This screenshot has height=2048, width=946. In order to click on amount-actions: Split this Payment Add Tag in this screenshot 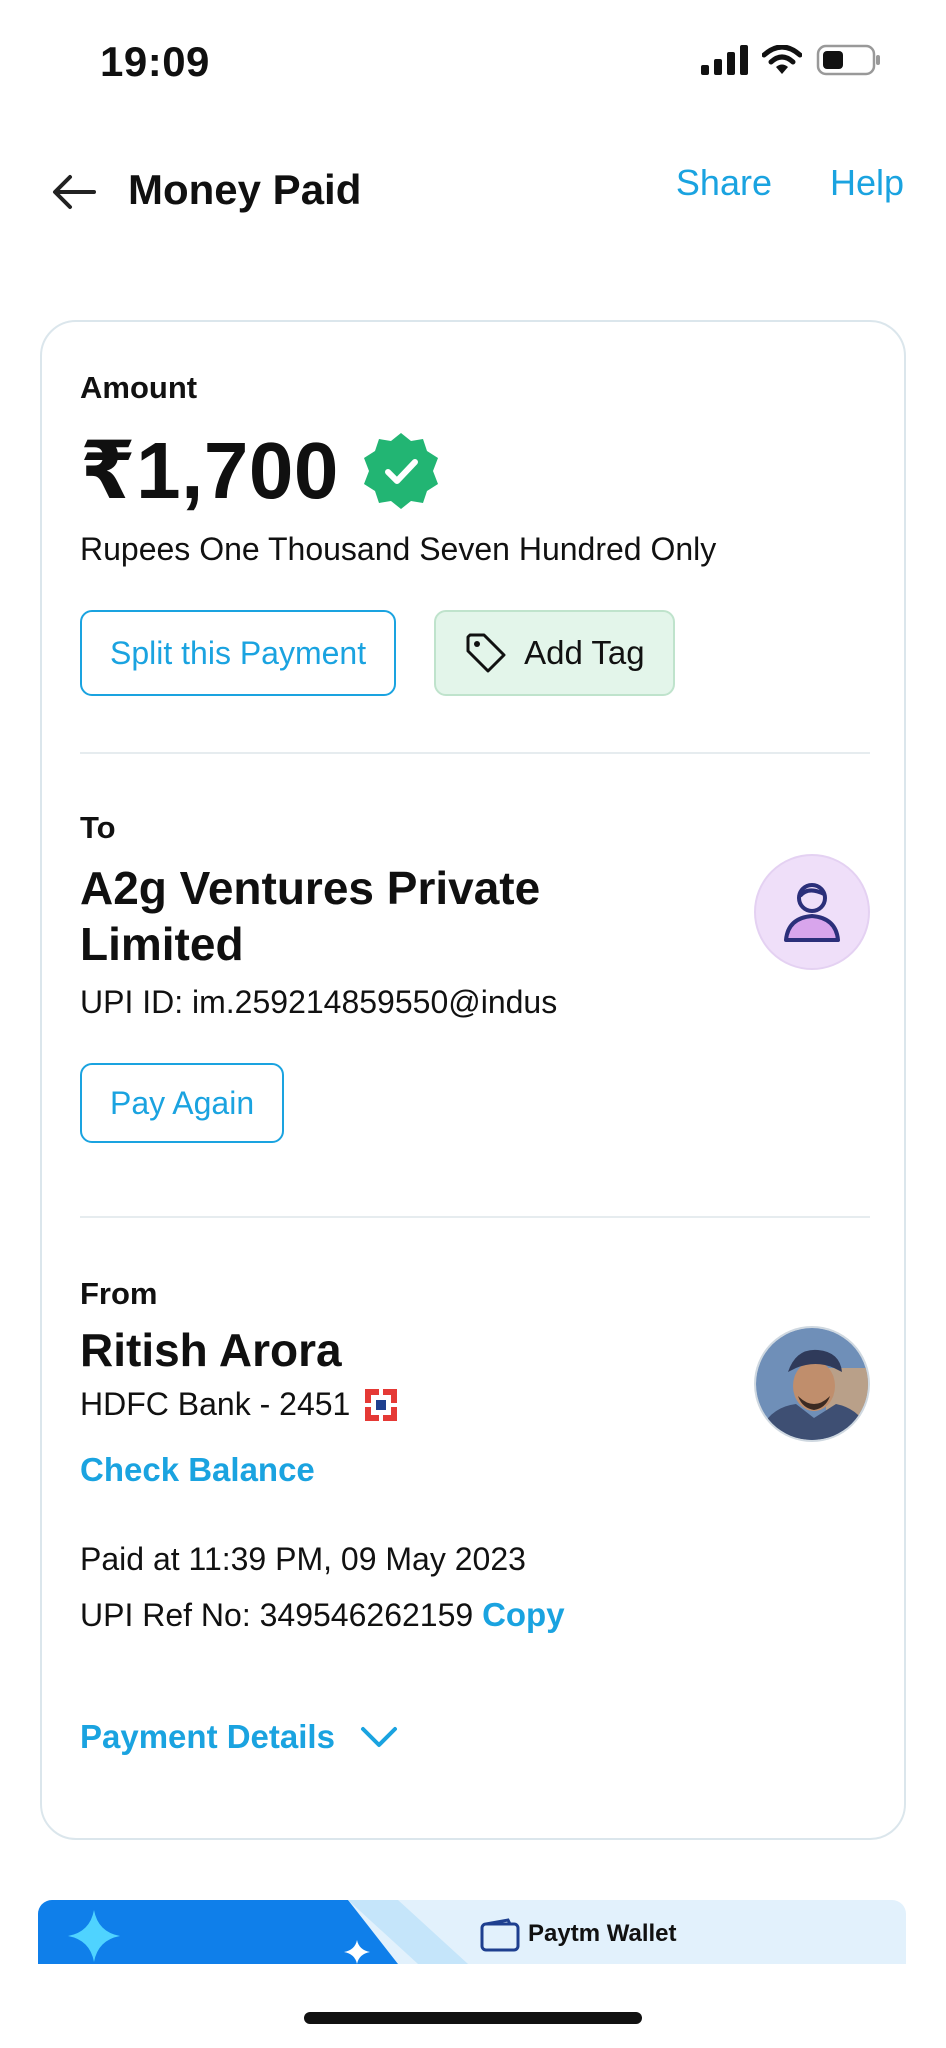, I will do `click(475, 653)`.